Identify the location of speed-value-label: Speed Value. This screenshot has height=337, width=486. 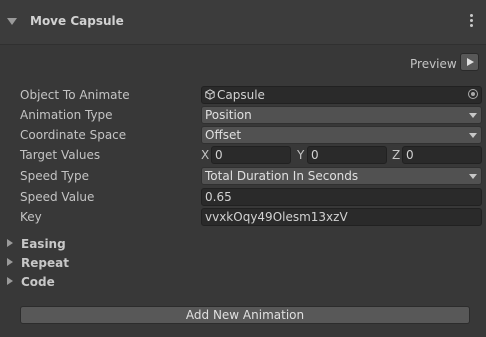
(57, 197).